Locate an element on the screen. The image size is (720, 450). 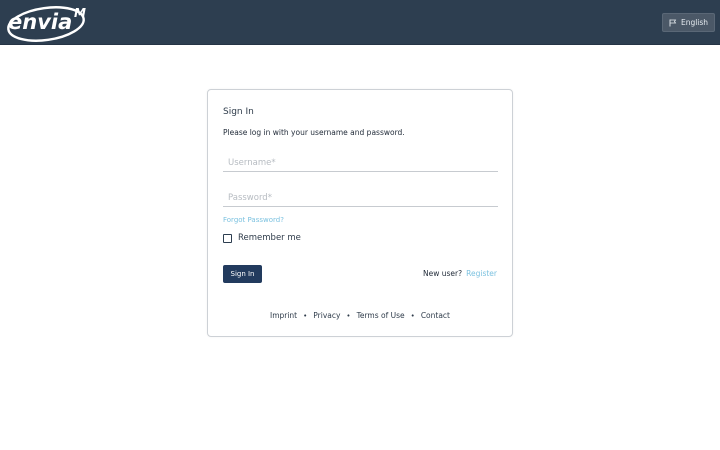
new-user-prompt: New user? Register is located at coordinates (460, 273).